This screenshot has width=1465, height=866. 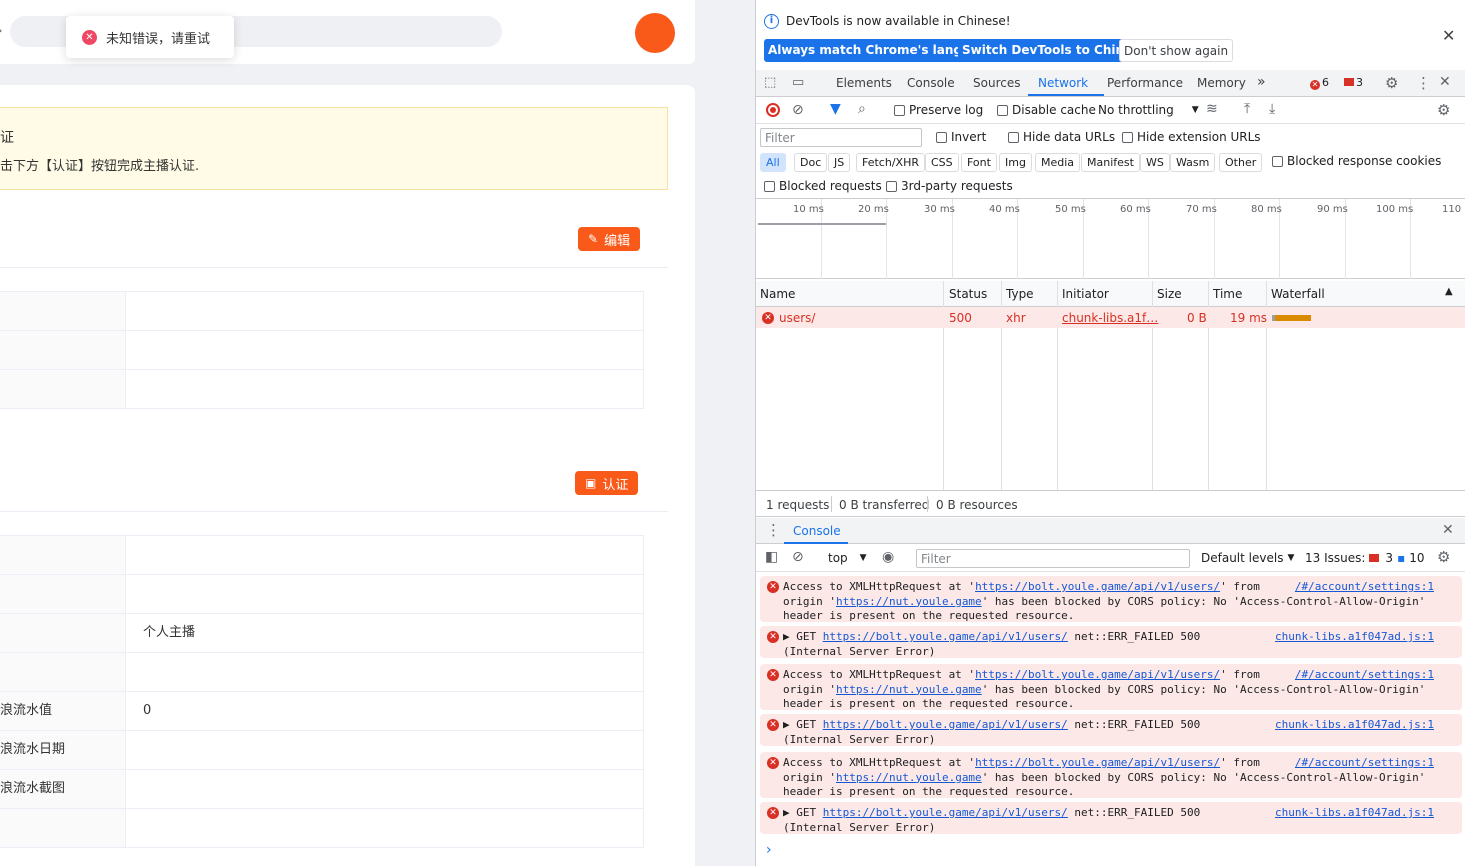 I want to click on tab-sources: Sources, so click(x=996, y=83).